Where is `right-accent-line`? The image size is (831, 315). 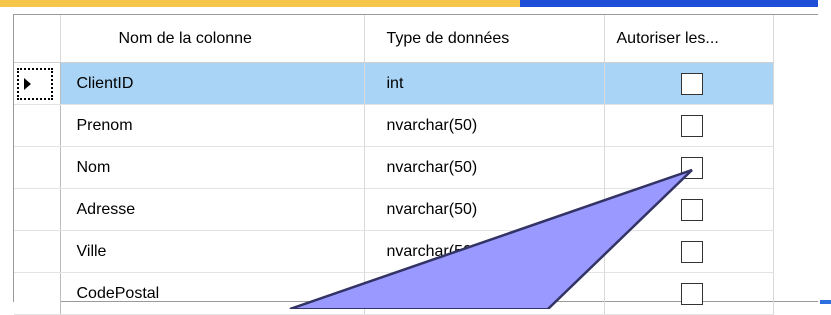 right-accent-line is located at coordinates (825, 302).